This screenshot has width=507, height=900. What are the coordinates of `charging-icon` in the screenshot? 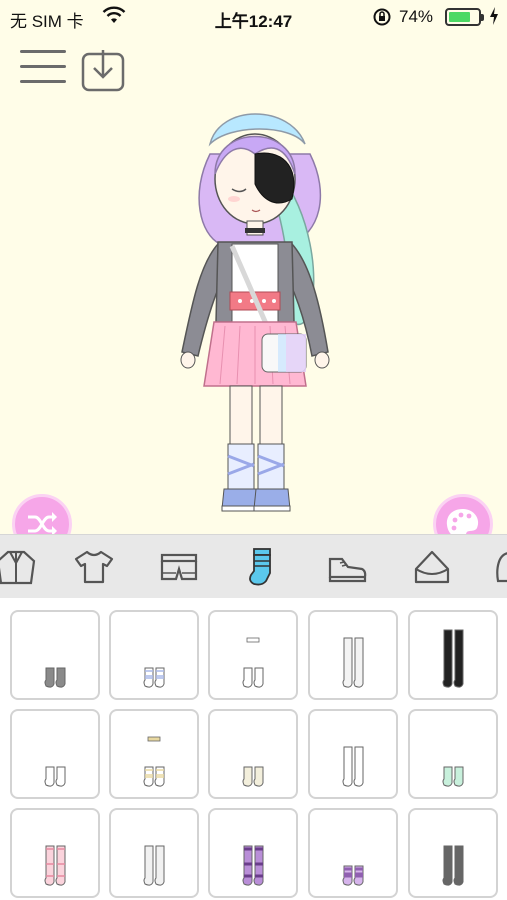 It's located at (494, 18).